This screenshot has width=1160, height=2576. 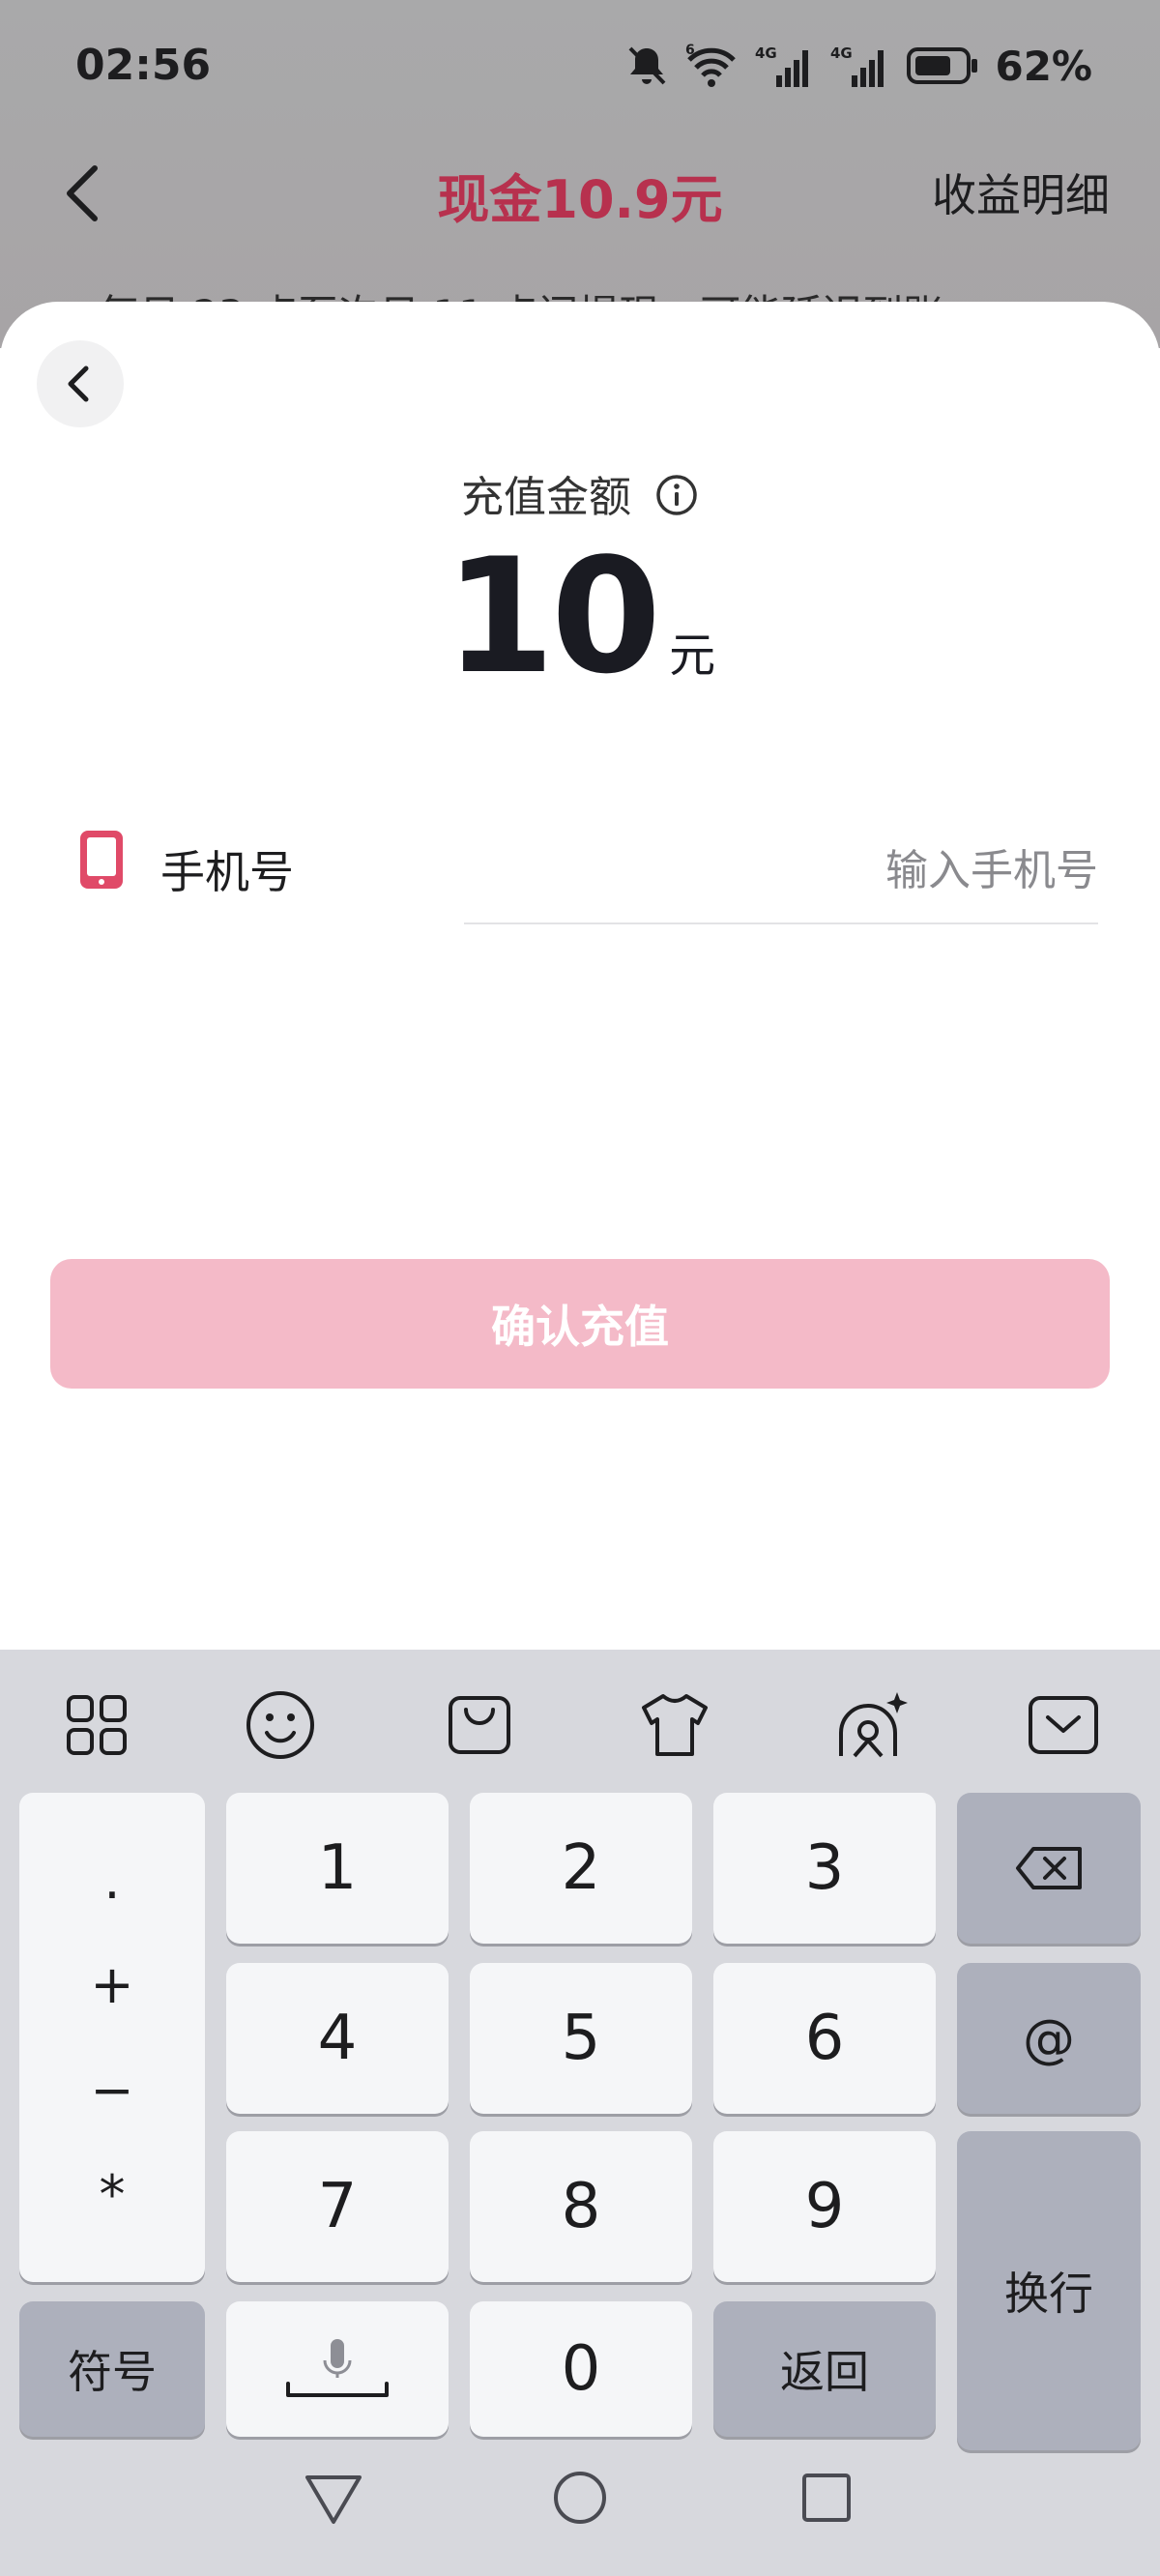 I want to click on info-icon, so click(x=677, y=500).